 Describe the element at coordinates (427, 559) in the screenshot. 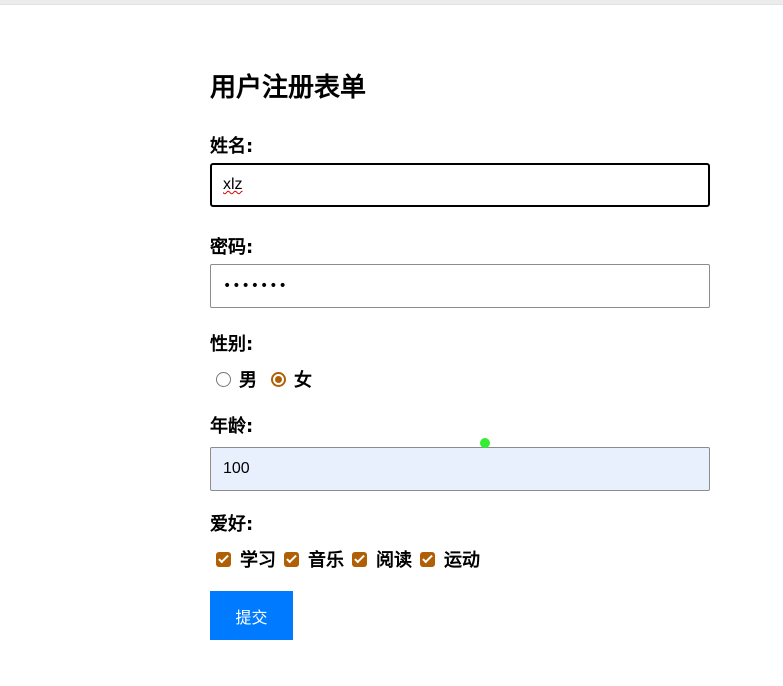

I see `hobby-checkbox-sports` at that location.